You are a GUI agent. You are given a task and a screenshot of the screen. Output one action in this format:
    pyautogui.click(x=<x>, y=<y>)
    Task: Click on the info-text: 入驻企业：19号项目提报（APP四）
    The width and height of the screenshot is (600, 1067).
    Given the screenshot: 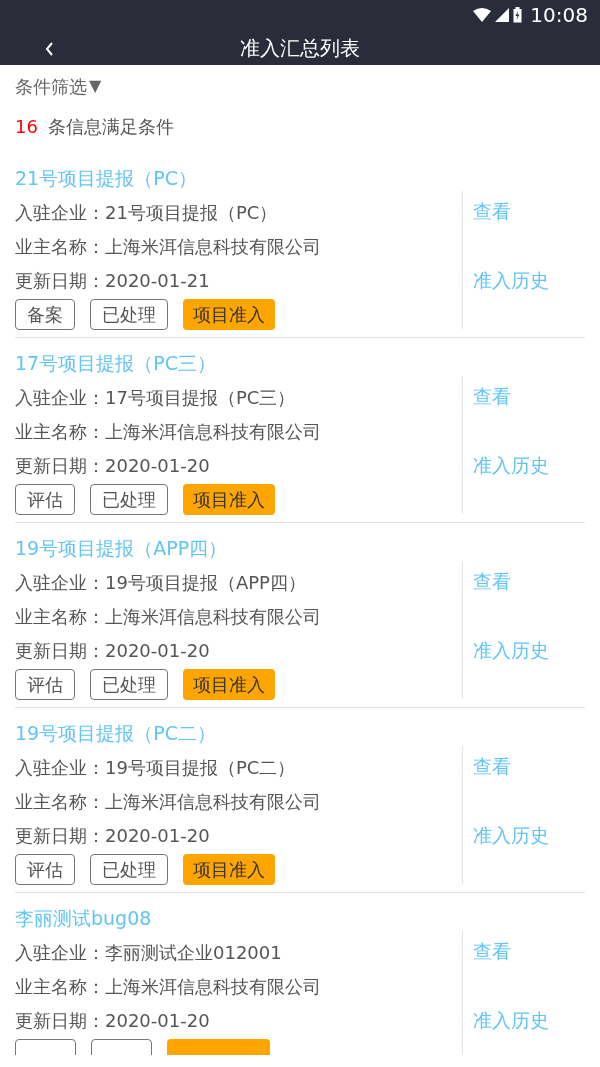 What is the action you would take?
    pyautogui.click(x=160, y=582)
    